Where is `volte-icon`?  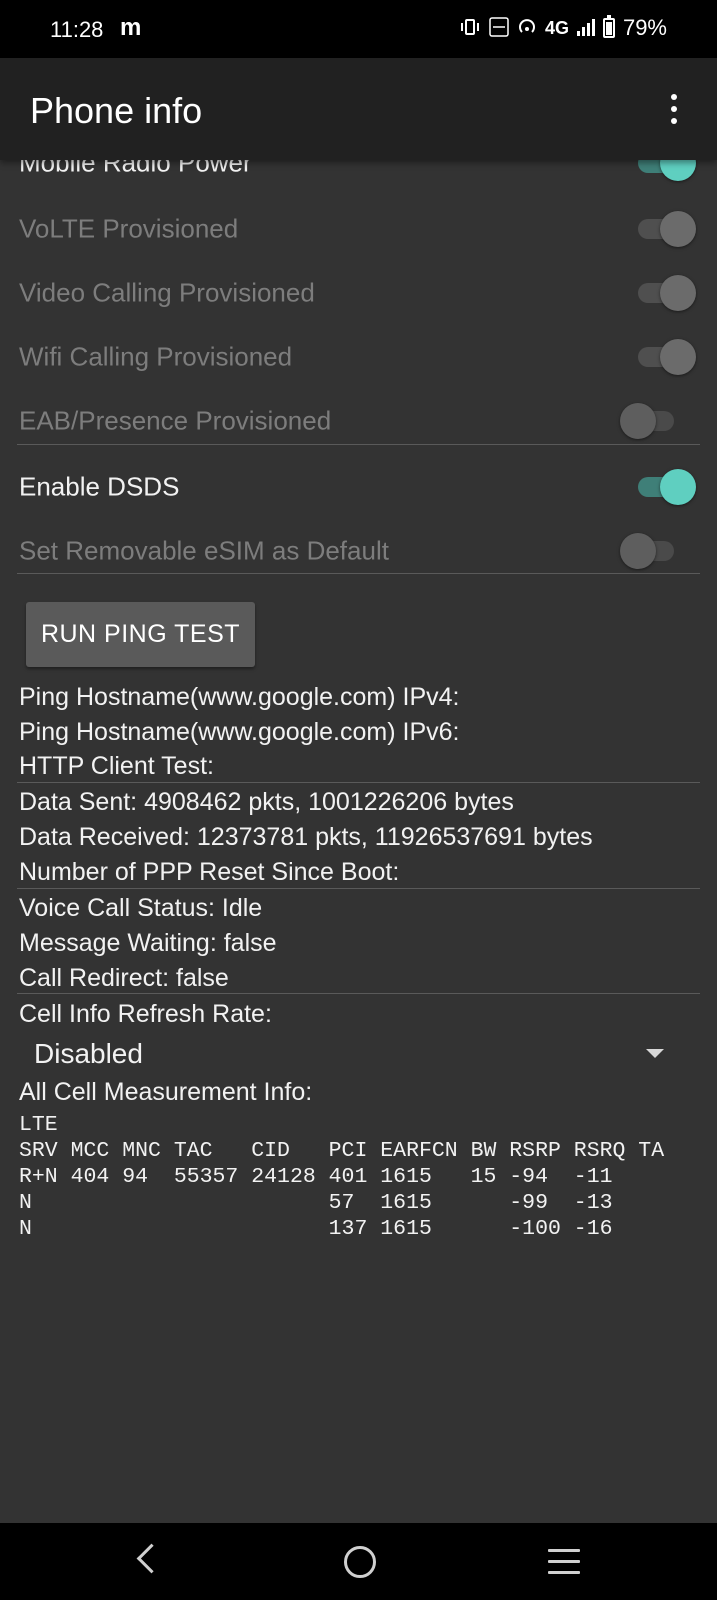 volte-icon is located at coordinates (499, 28).